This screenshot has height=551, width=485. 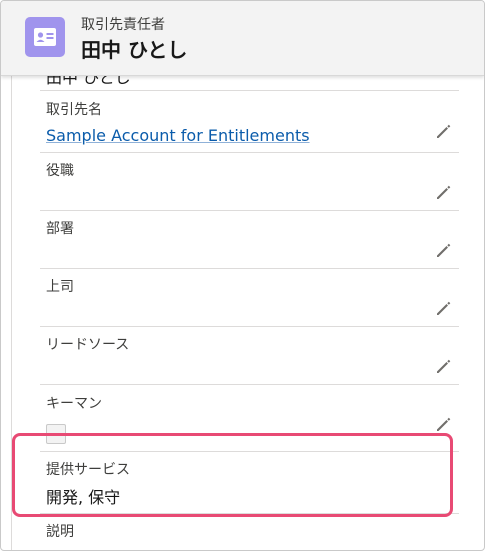 What do you see at coordinates (242, 38) in the screenshot?
I see `record-header: 取引先責任者 田中 ひとし` at bounding box center [242, 38].